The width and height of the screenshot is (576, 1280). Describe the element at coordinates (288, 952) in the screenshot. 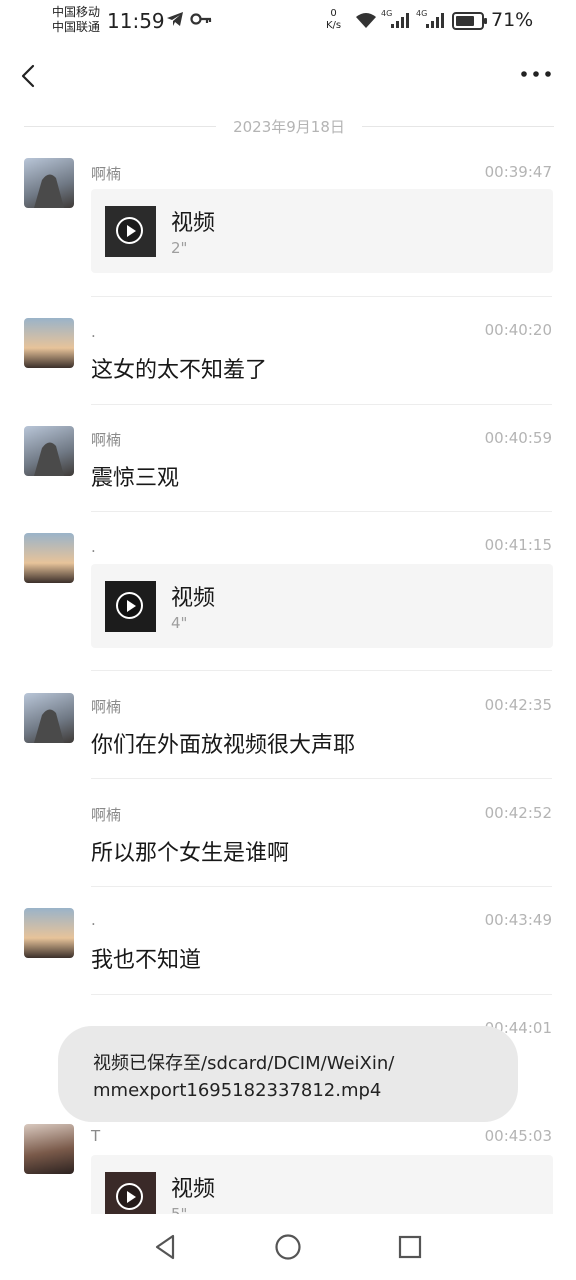

I see `message-item: . 00:43:49 我也不知道` at that location.